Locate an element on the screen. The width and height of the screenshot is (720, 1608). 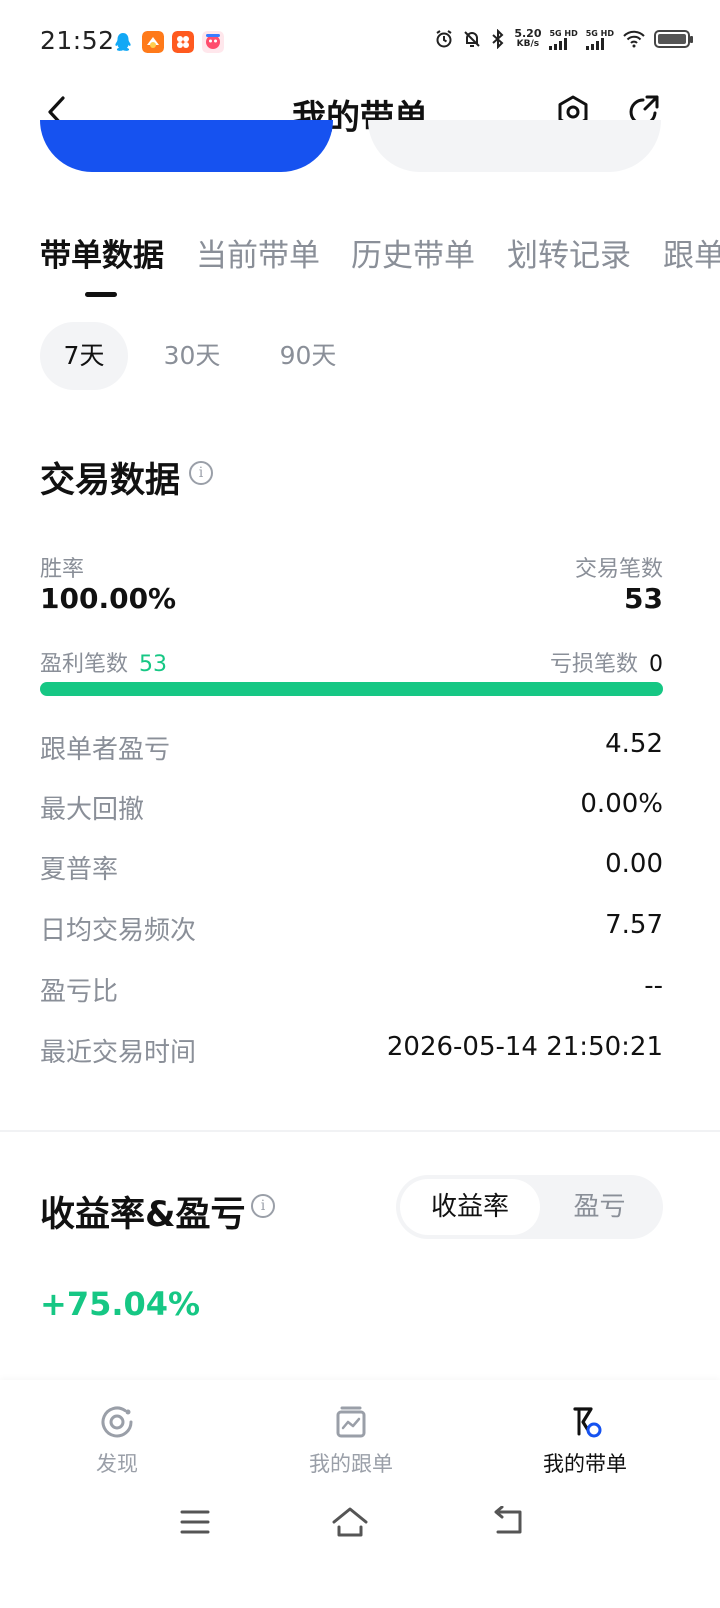
stat-label: 最大回撤 is located at coordinates (92, 810).